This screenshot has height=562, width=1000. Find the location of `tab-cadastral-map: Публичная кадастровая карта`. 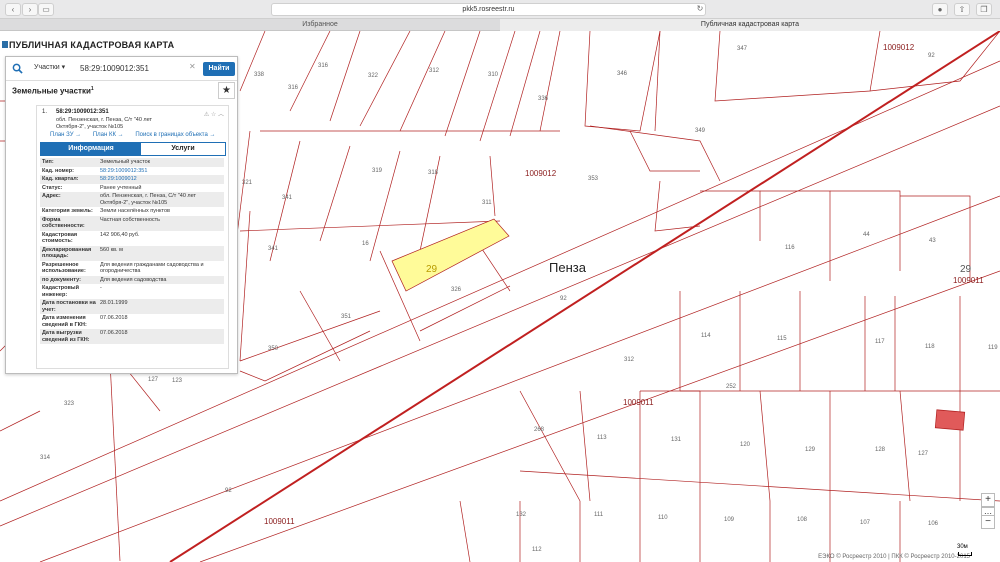

tab-cadastral-map: Публичная кадастровая карта is located at coordinates (750, 25).